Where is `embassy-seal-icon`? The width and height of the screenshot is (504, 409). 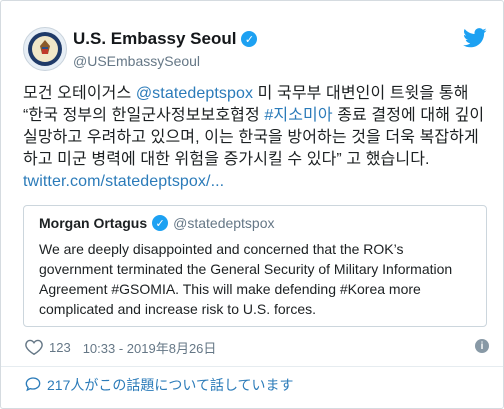
embassy-seal-icon is located at coordinates (45, 49).